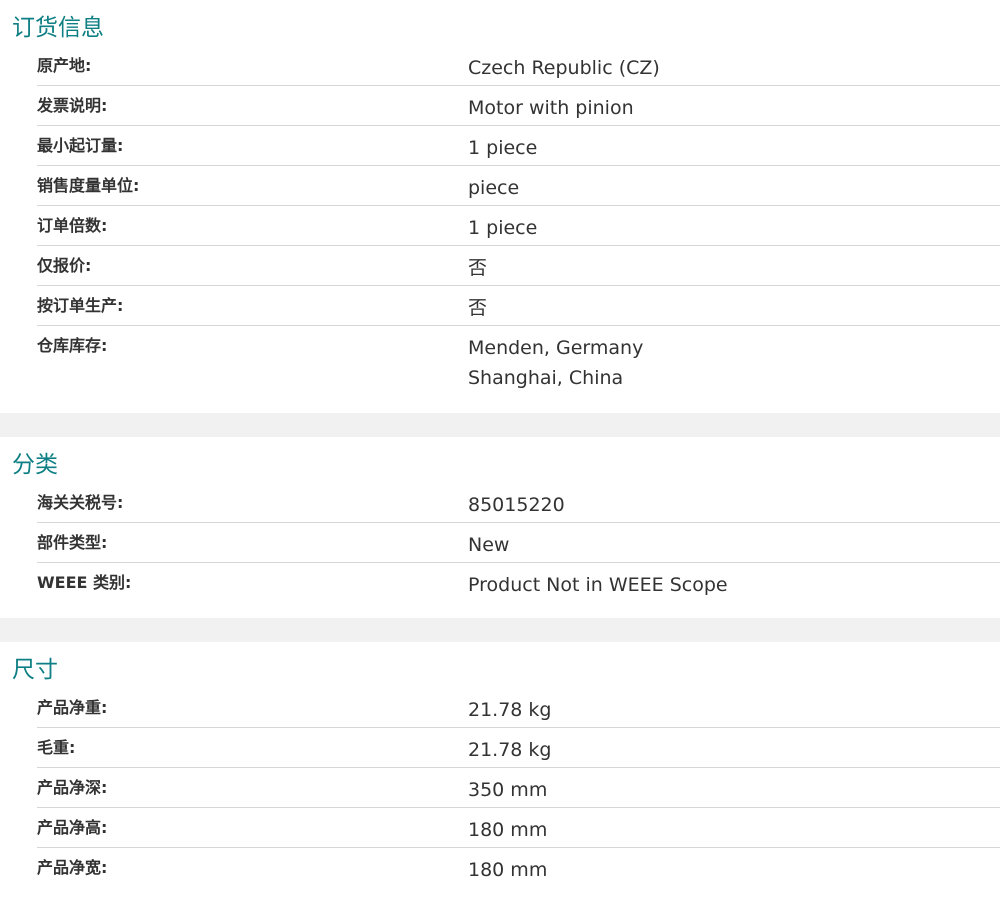 This screenshot has height=913, width=1000. What do you see at coordinates (518, 306) in the screenshot?
I see `attribute-row: 按订单生产: 否` at bounding box center [518, 306].